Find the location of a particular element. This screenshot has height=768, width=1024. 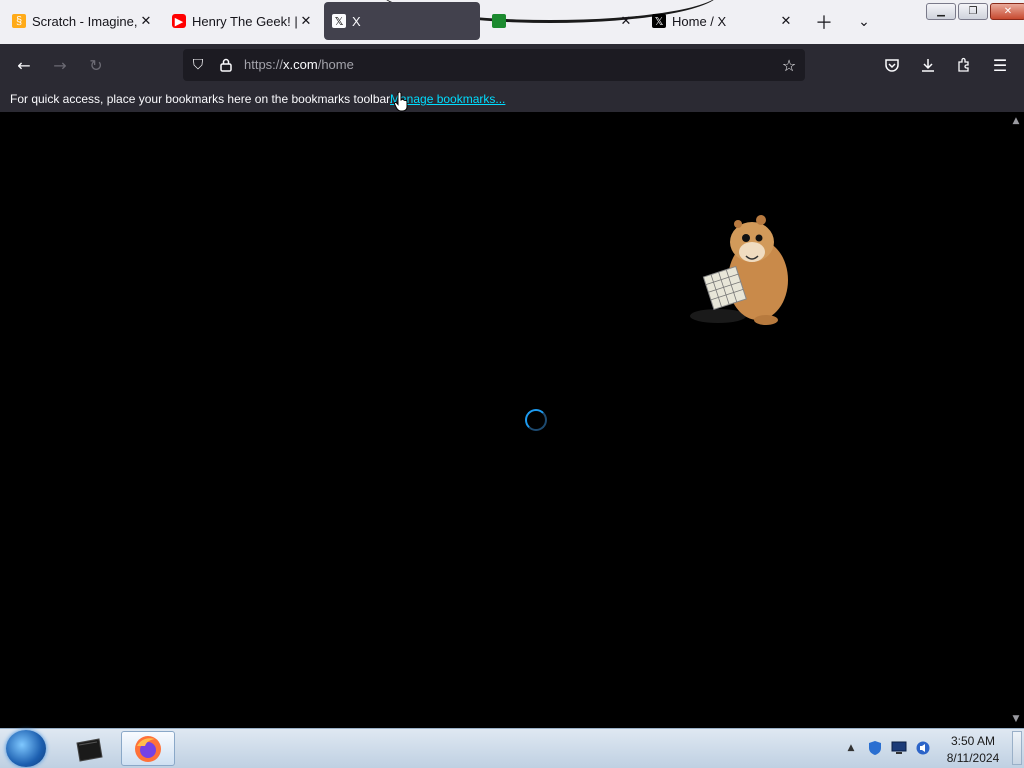

minimize-button: ▁ is located at coordinates (941, 11).